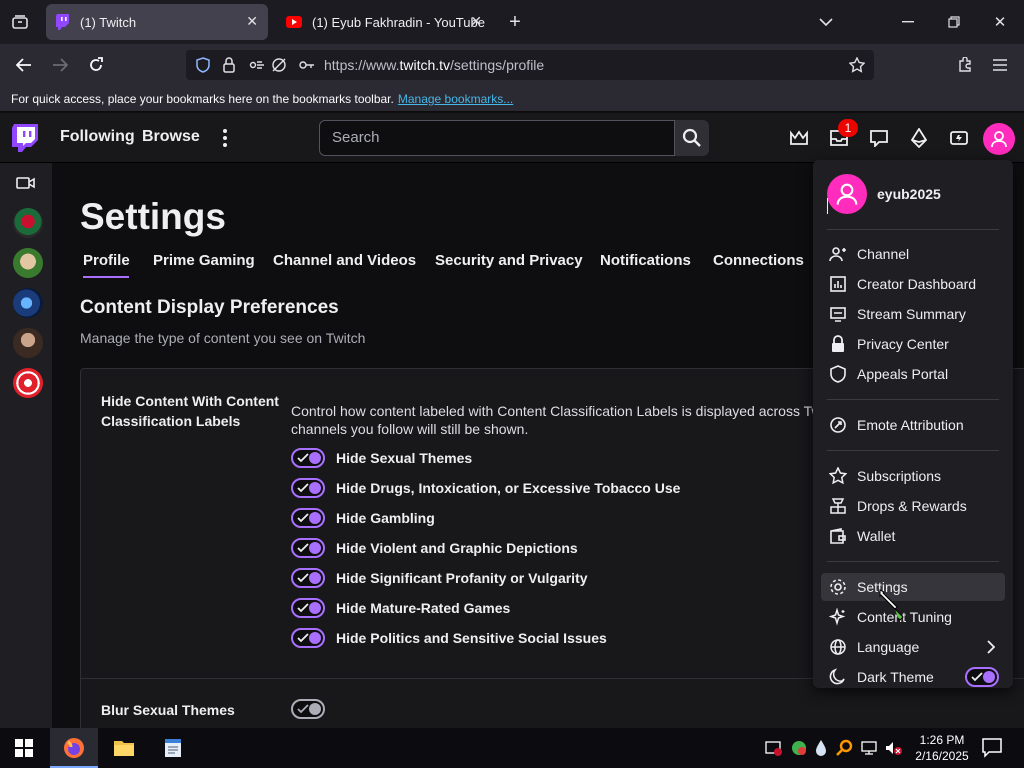  What do you see at coordinates (826, 22) in the screenshot?
I see `list-tabs-icon` at bounding box center [826, 22].